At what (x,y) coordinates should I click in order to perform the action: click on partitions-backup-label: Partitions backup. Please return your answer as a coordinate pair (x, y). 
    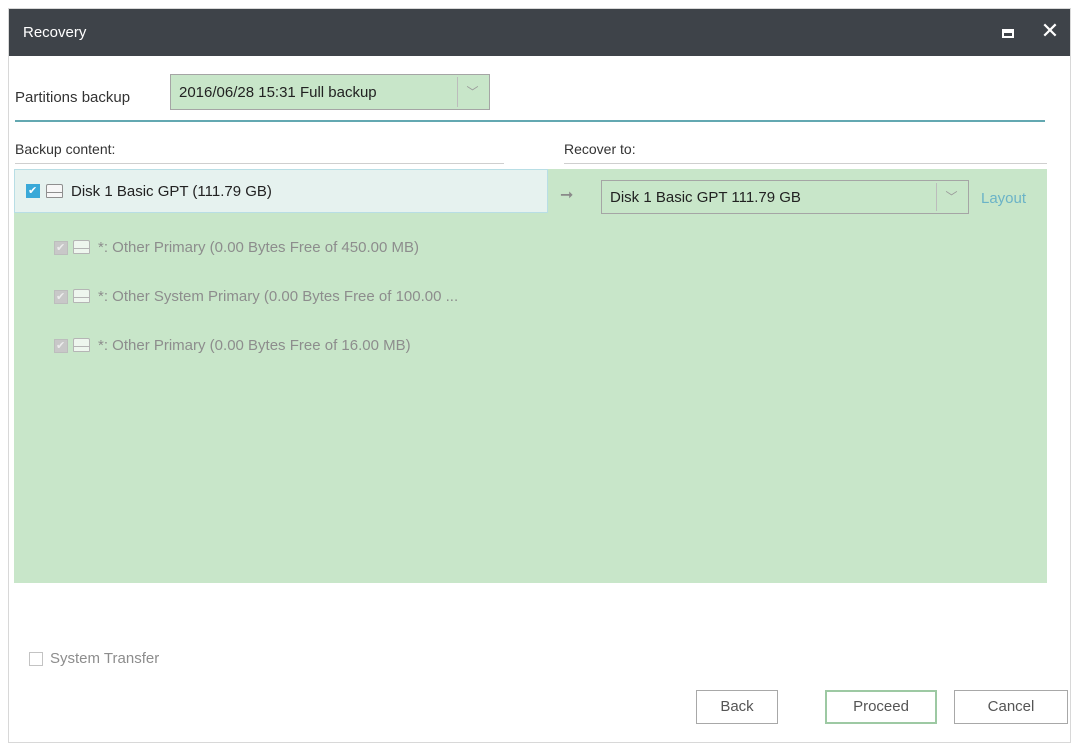
    Looking at the image, I should click on (73, 97).